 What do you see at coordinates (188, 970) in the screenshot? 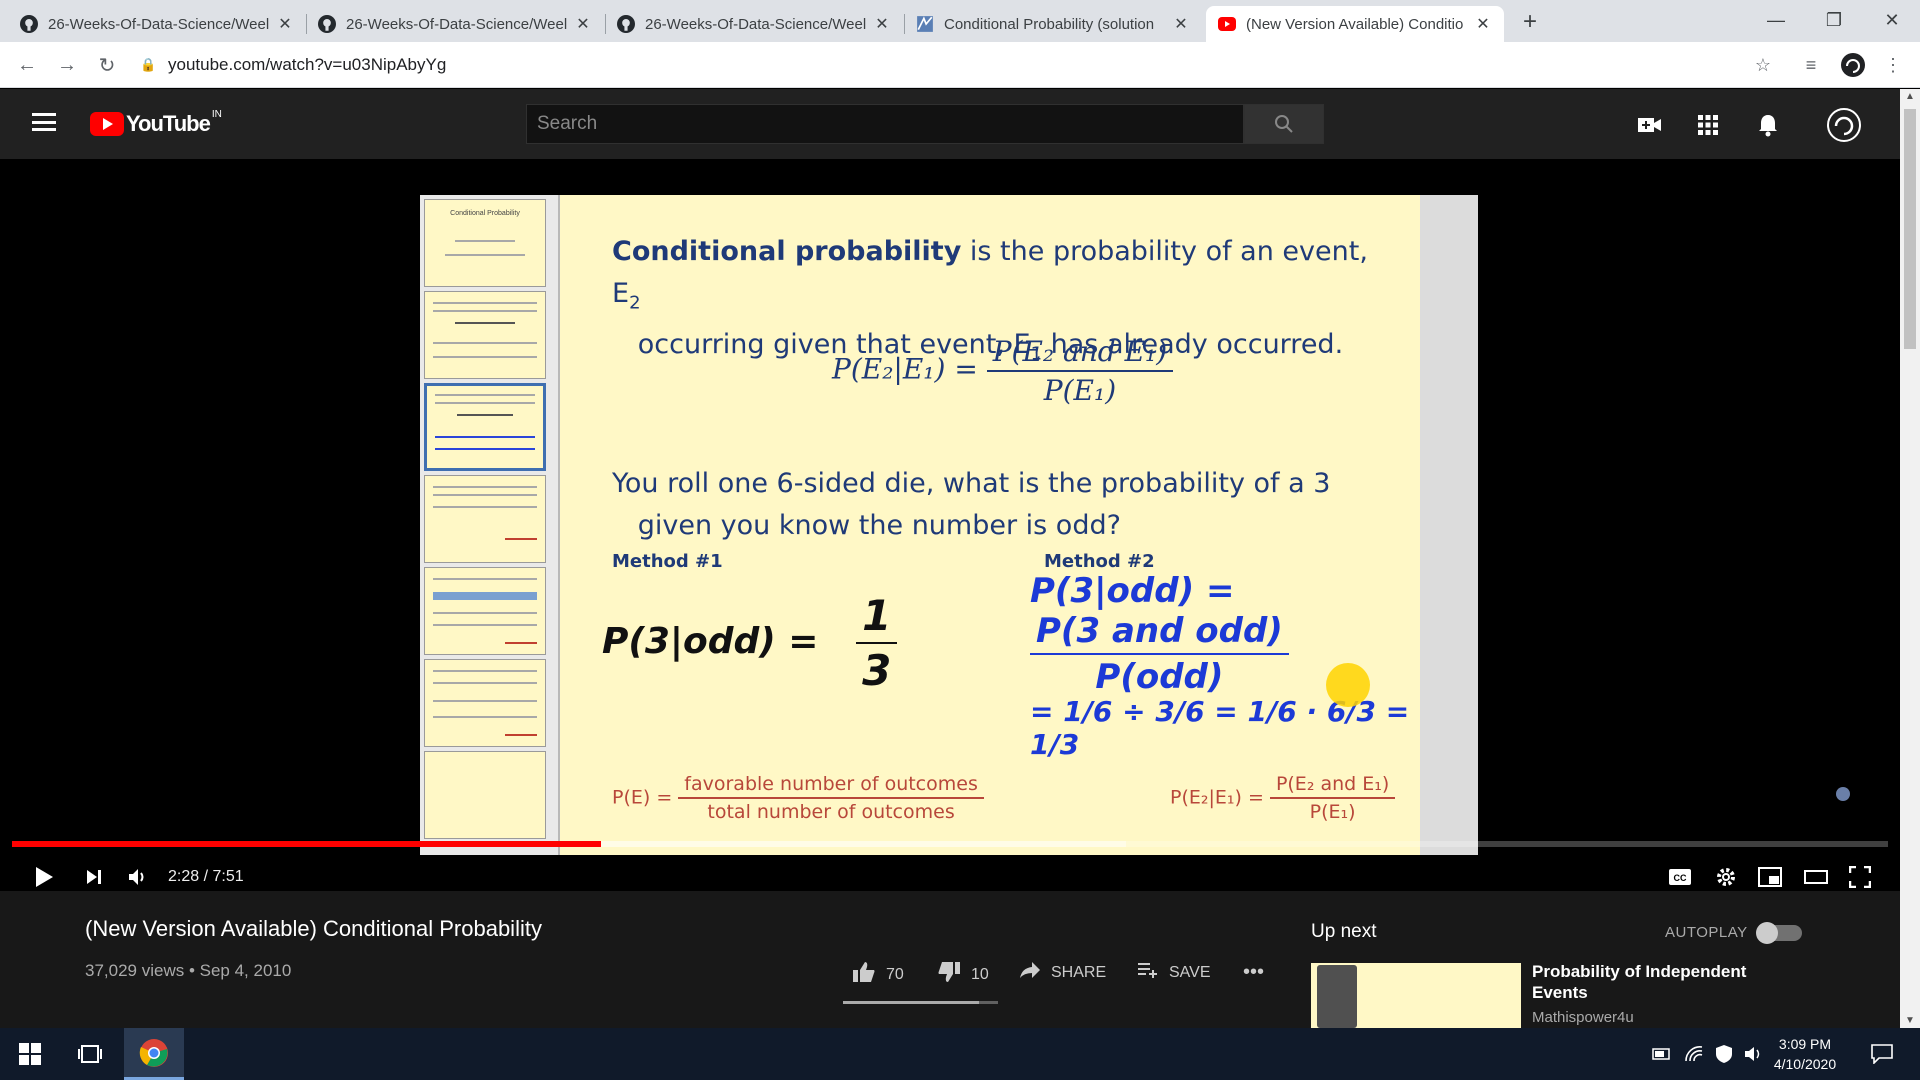
I see `video-views-date: 37,029 views • Sep 4, 2010` at bounding box center [188, 970].